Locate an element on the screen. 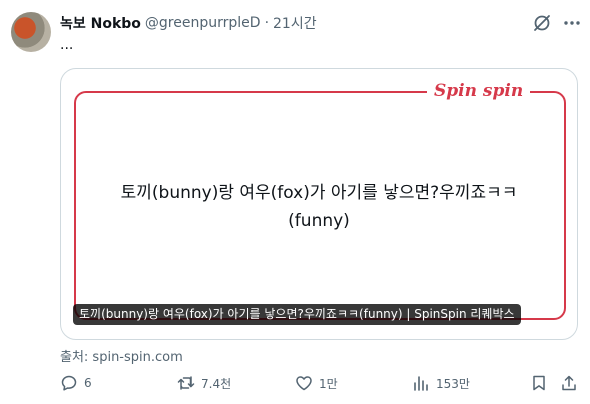  author-name: 녹보 Nokbo is located at coordinates (100, 23).